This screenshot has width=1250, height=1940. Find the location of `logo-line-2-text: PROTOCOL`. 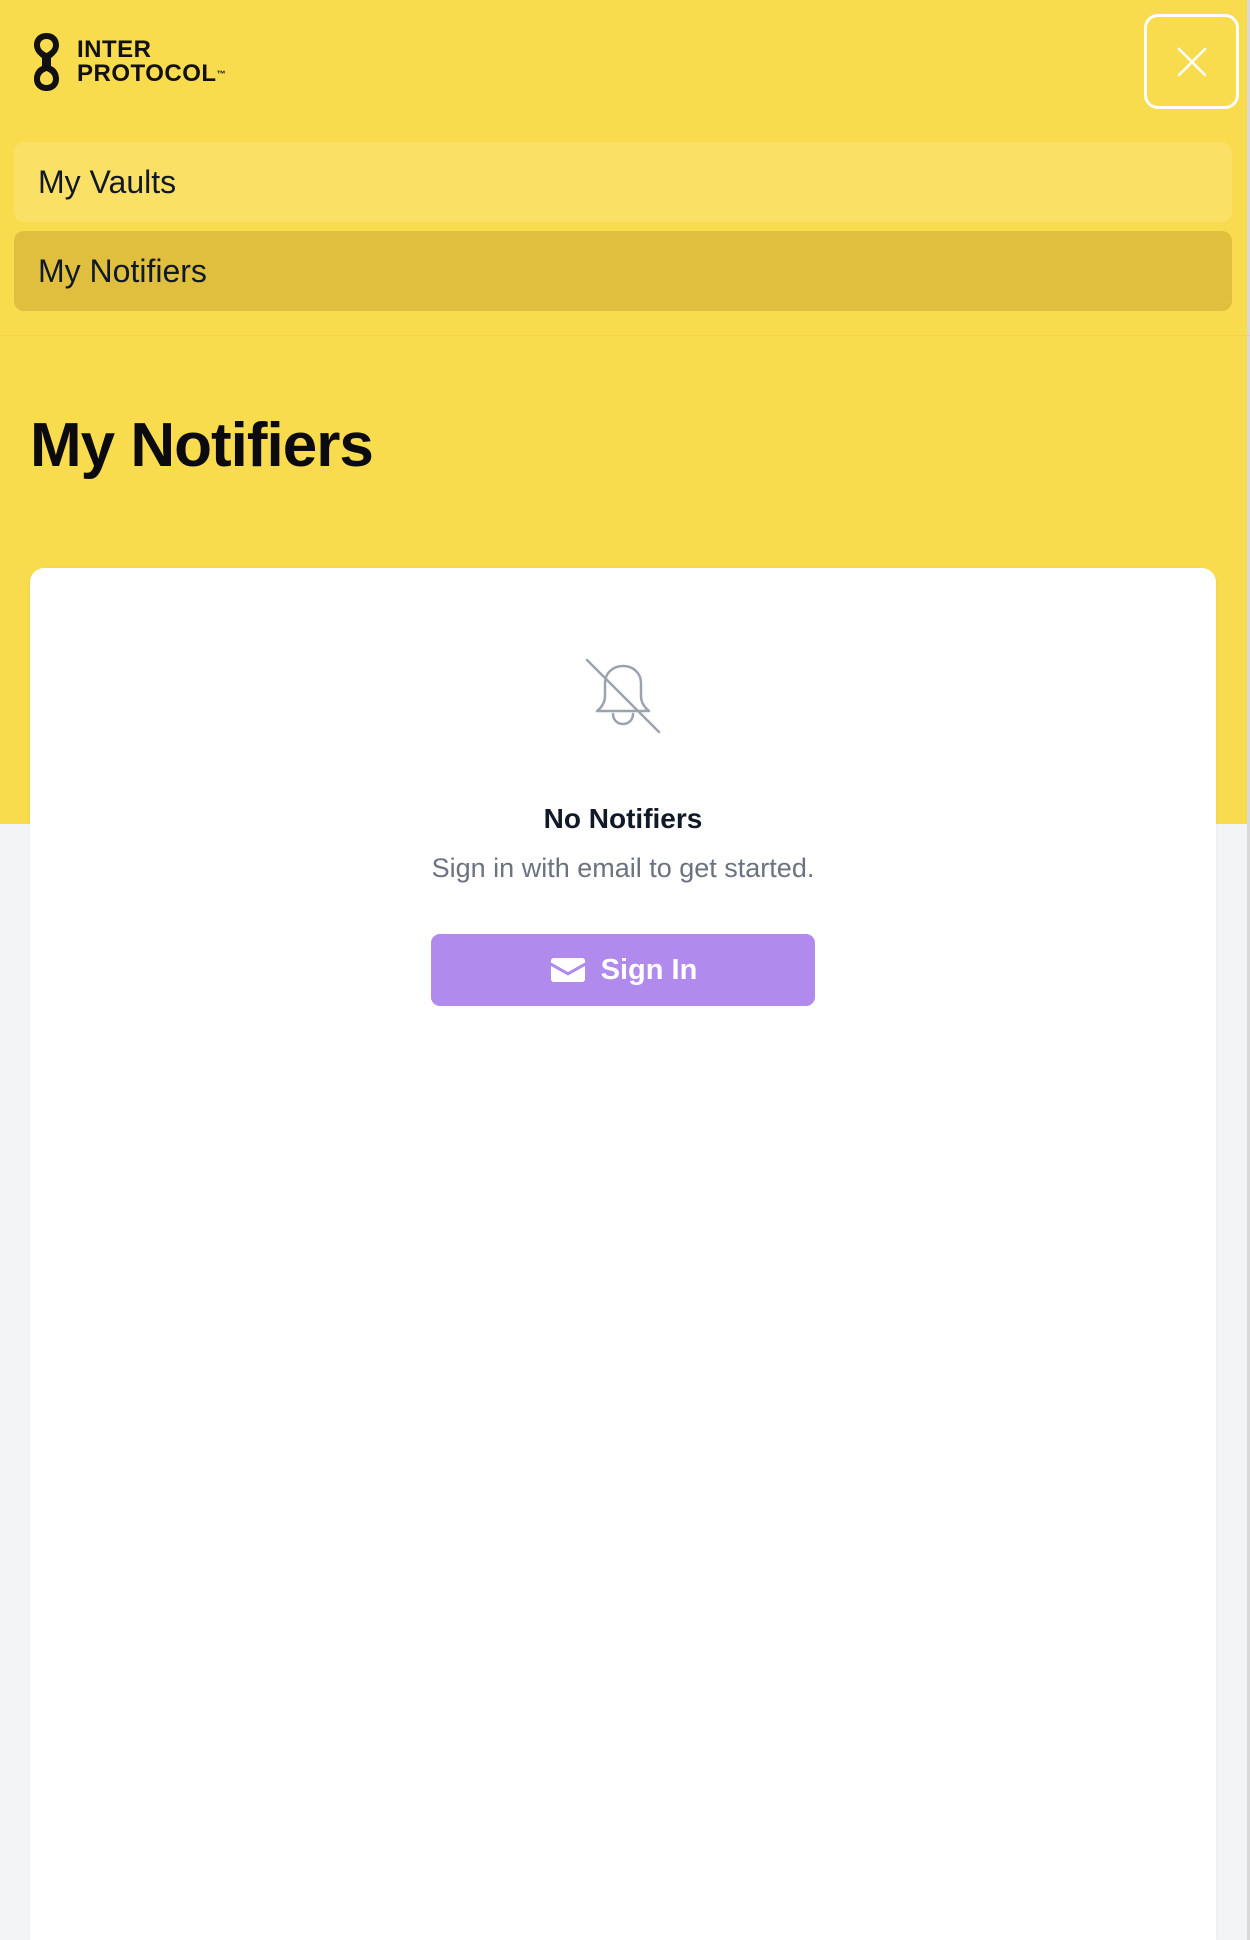

logo-line-2-text: PROTOCOL is located at coordinates (147, 73).